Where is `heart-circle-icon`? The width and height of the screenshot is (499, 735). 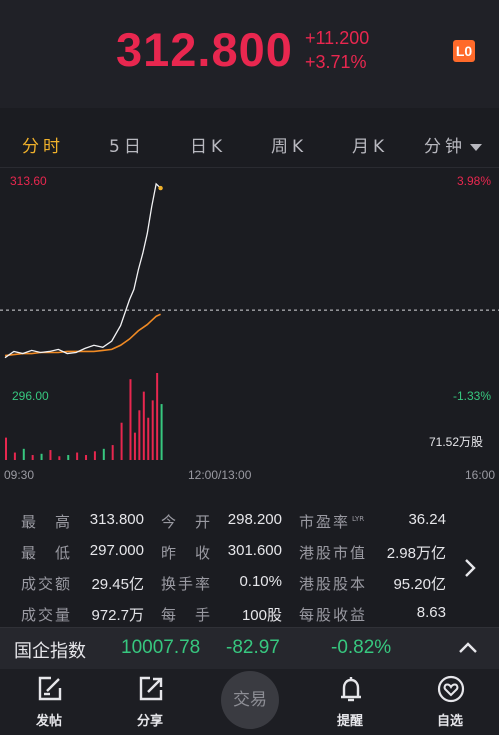
heart-circle-icon is located at coordinates (451, 689).